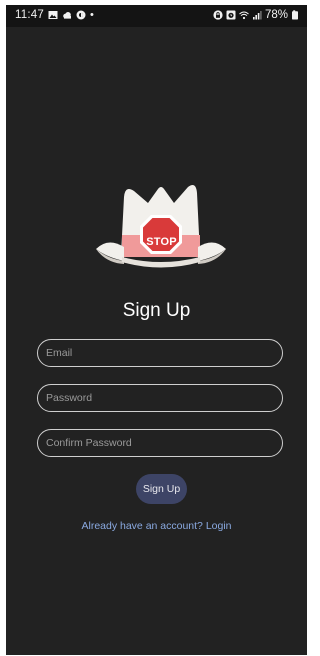  What do you see at coordinates (160, 398) in the screenshot?
I see `password-field` at bounding box center [160, 398].